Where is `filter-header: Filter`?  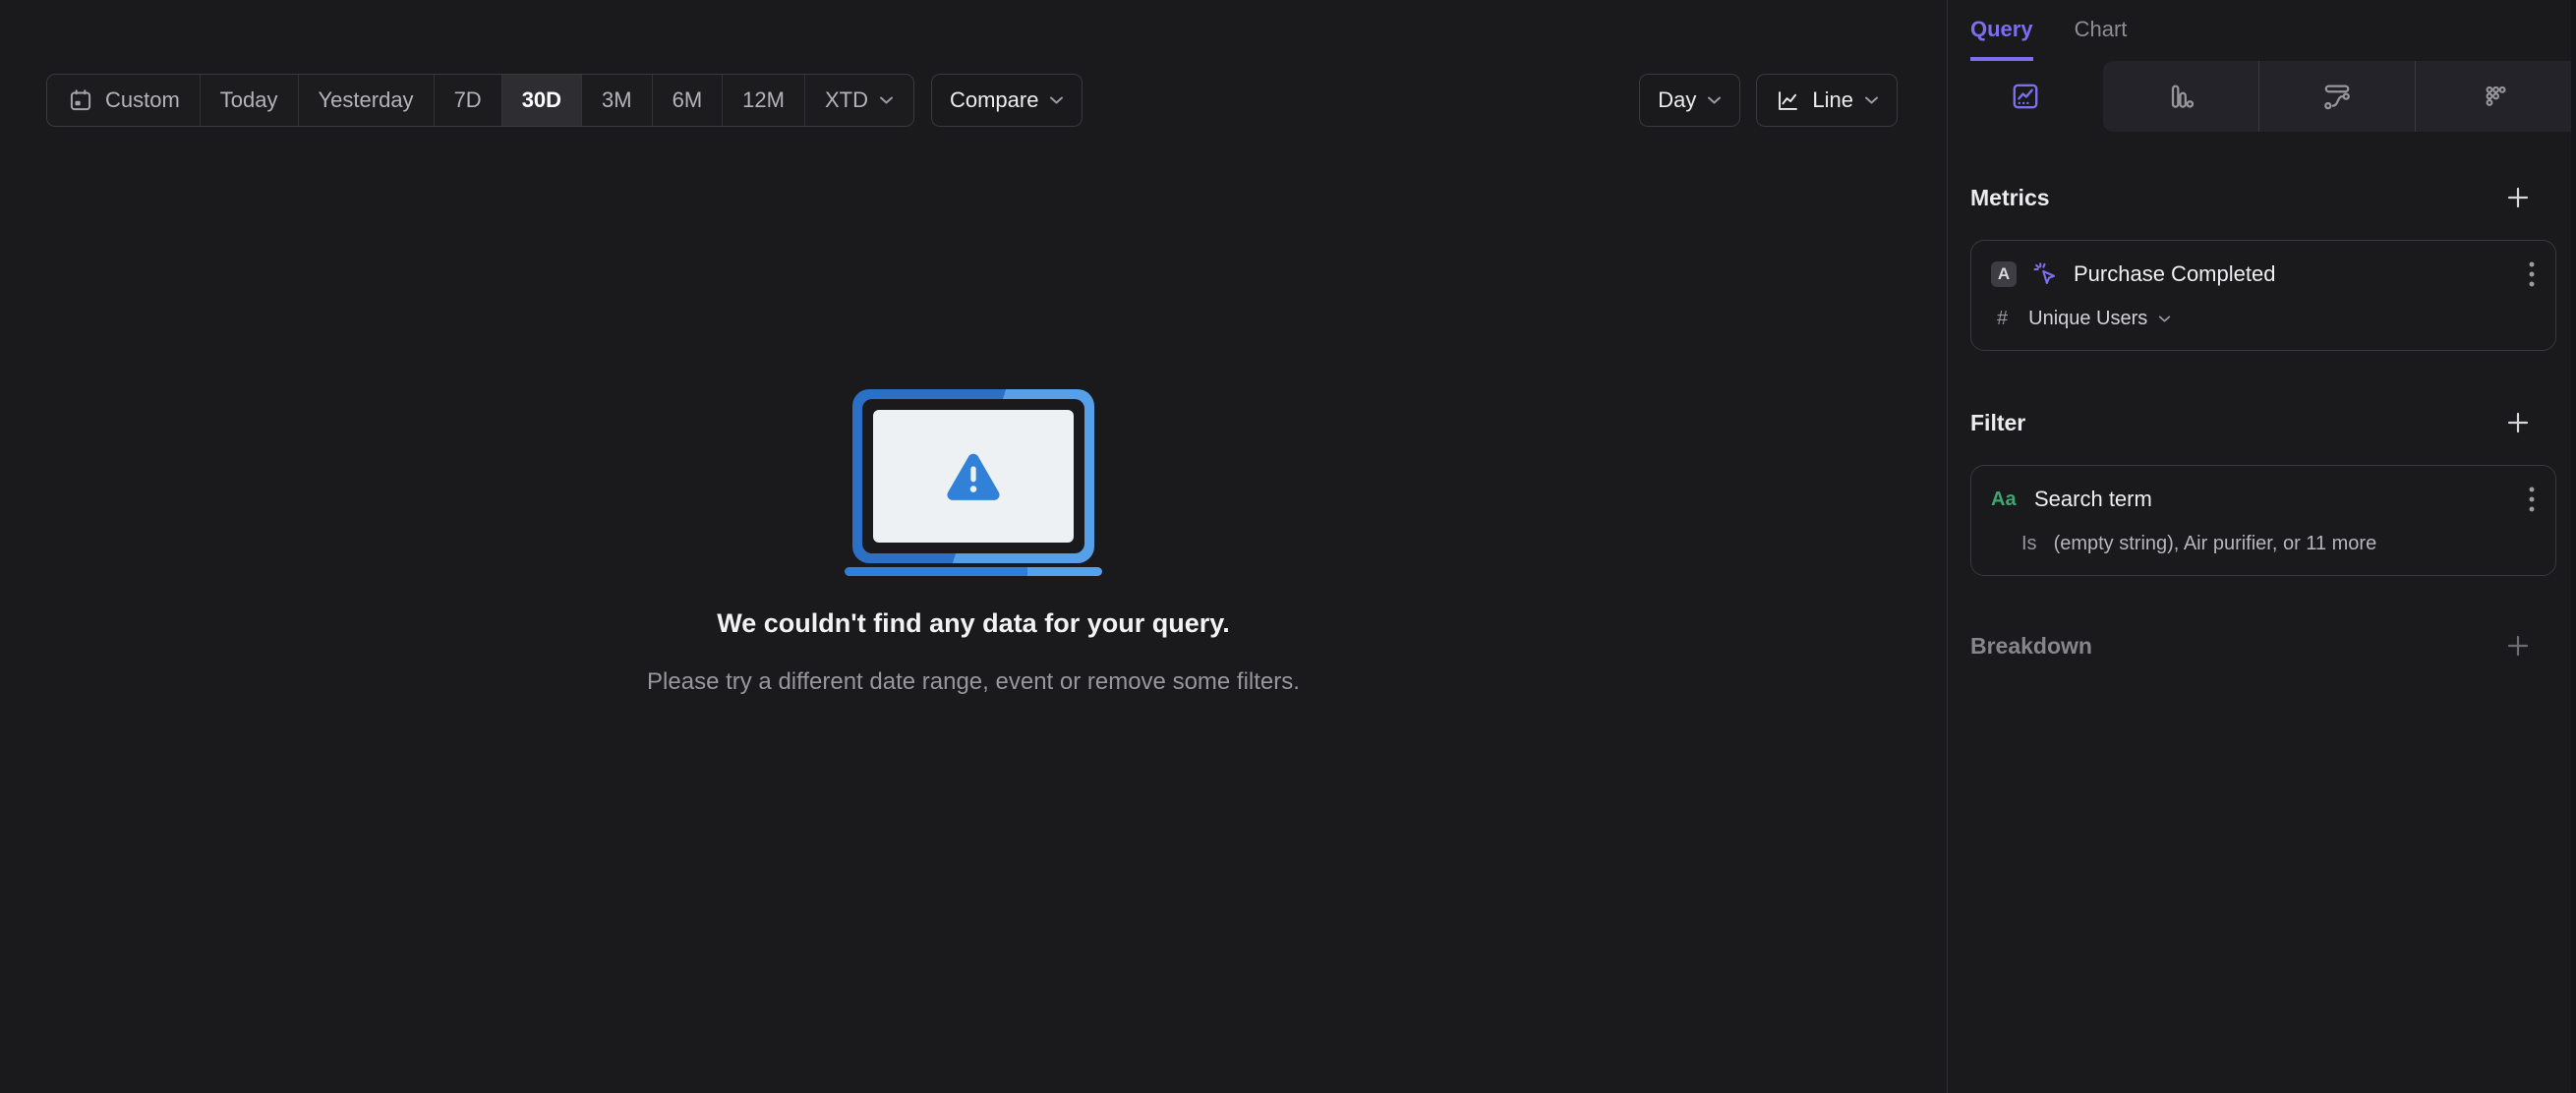 filter-header: Filter is located at coordinates (2263, 422).